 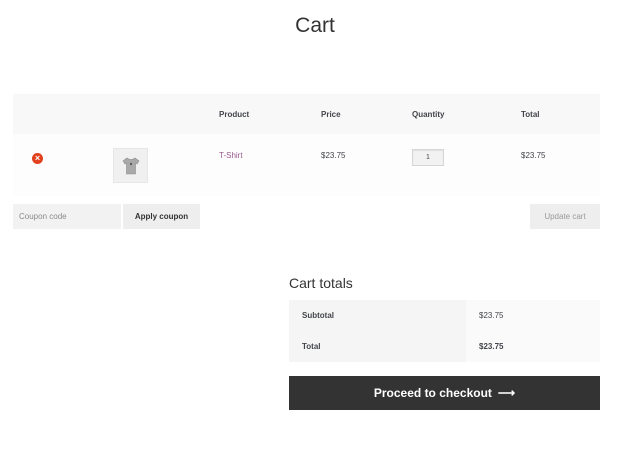 What do you see at coordinates (533, 155) in the screenshot?
I see `item-total: $23.75` at bounding box center [533, 155].